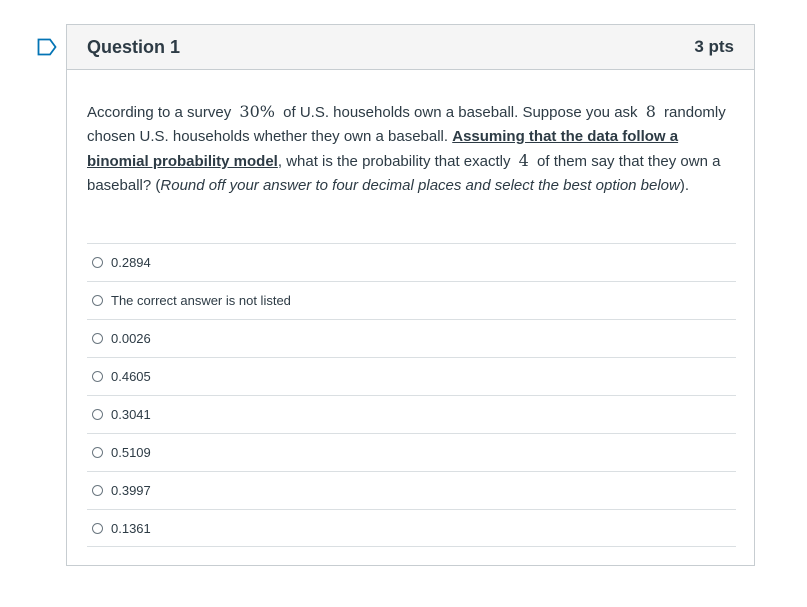 The height and width of the screenshot is (607, 807). I want to click on math-sample-size: 8, so click(650, 111).